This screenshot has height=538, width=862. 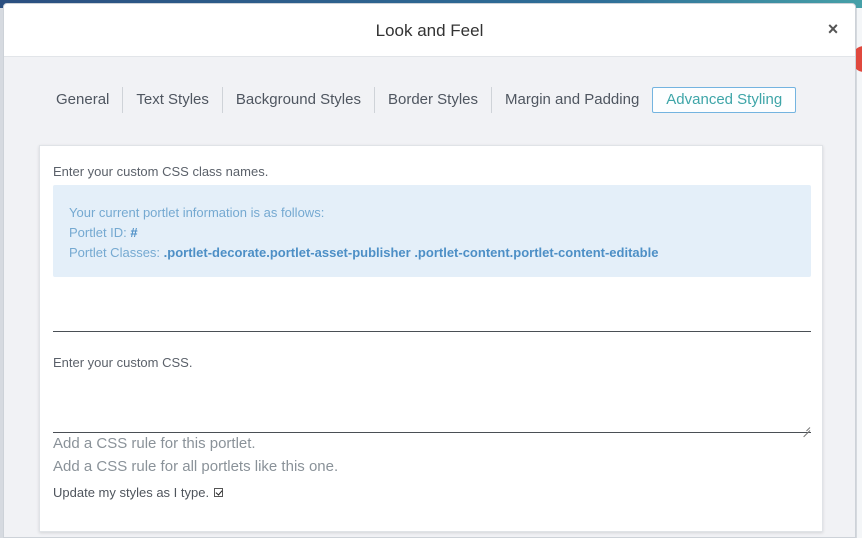 What do you see at coordinates (161, 171) in the screenshot?
I see `css-class-names-label: Enter your custom CSS class names.` at bounding box center [161, 171].